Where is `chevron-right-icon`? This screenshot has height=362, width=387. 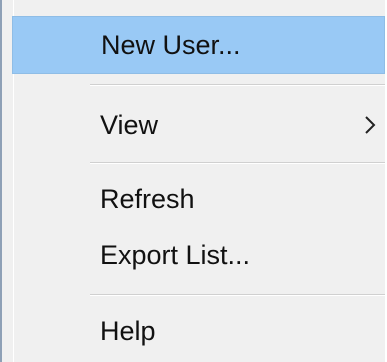
chevron-right-icon is located at coordinates (370, 125).